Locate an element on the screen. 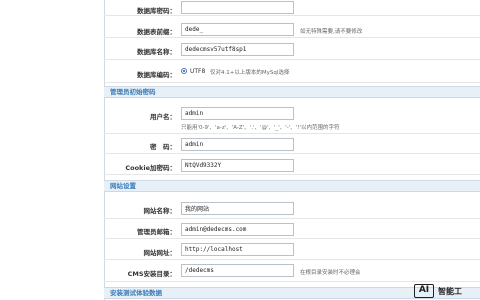 The width and height of the screenshot is (480, 300). db-password-label: 数据库密码： is located at coordinates (156, 11).